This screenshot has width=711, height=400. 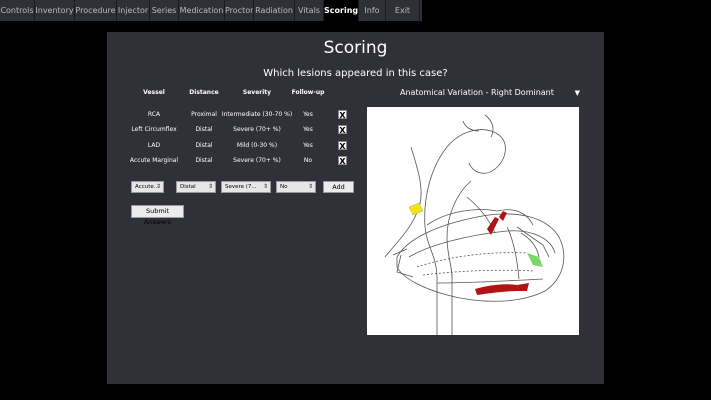 I want to click on add-button: Add, so click(x=338, y=187).